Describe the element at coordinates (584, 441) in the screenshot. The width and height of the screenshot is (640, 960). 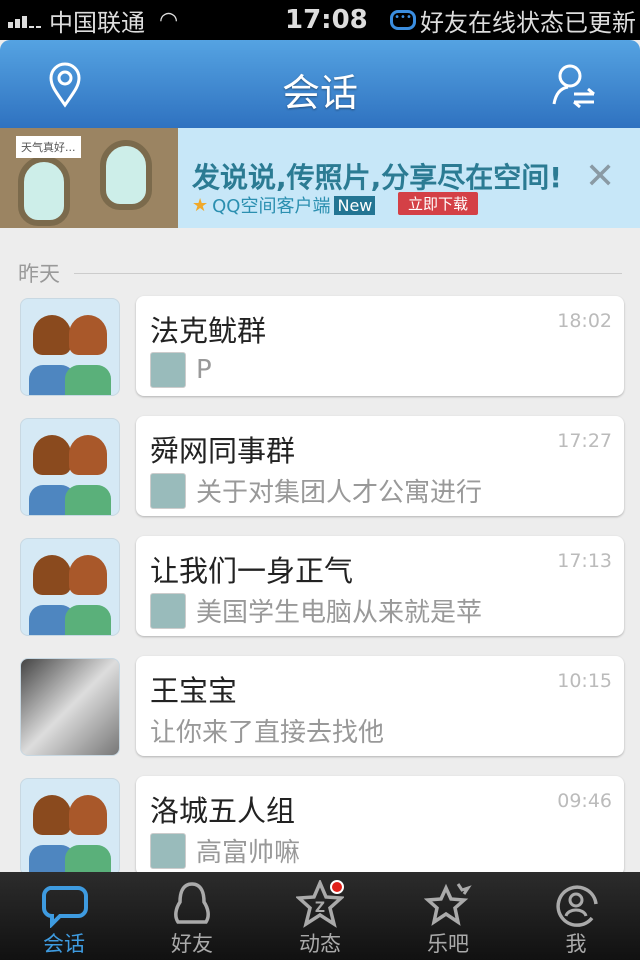
I see `conversation-time: 17:27` at that location.